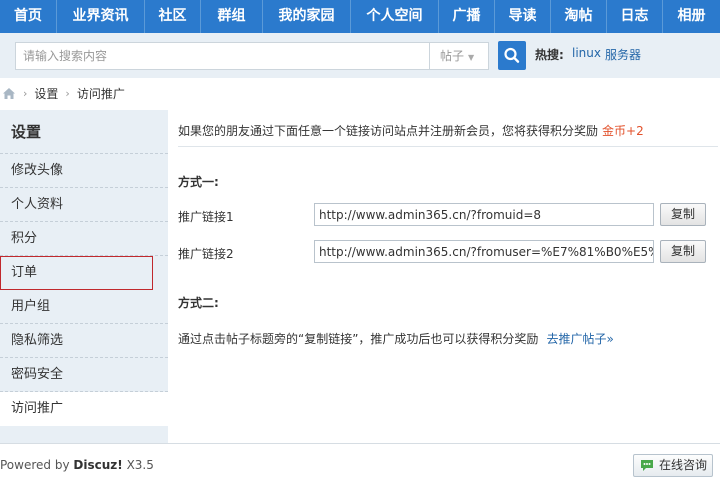 The width and height of the screenshot is (720, 480). Describe the element at coordinates (84, 409) in the screenshot. I see `sidebar-item-promotion: 访问推广` at that location.